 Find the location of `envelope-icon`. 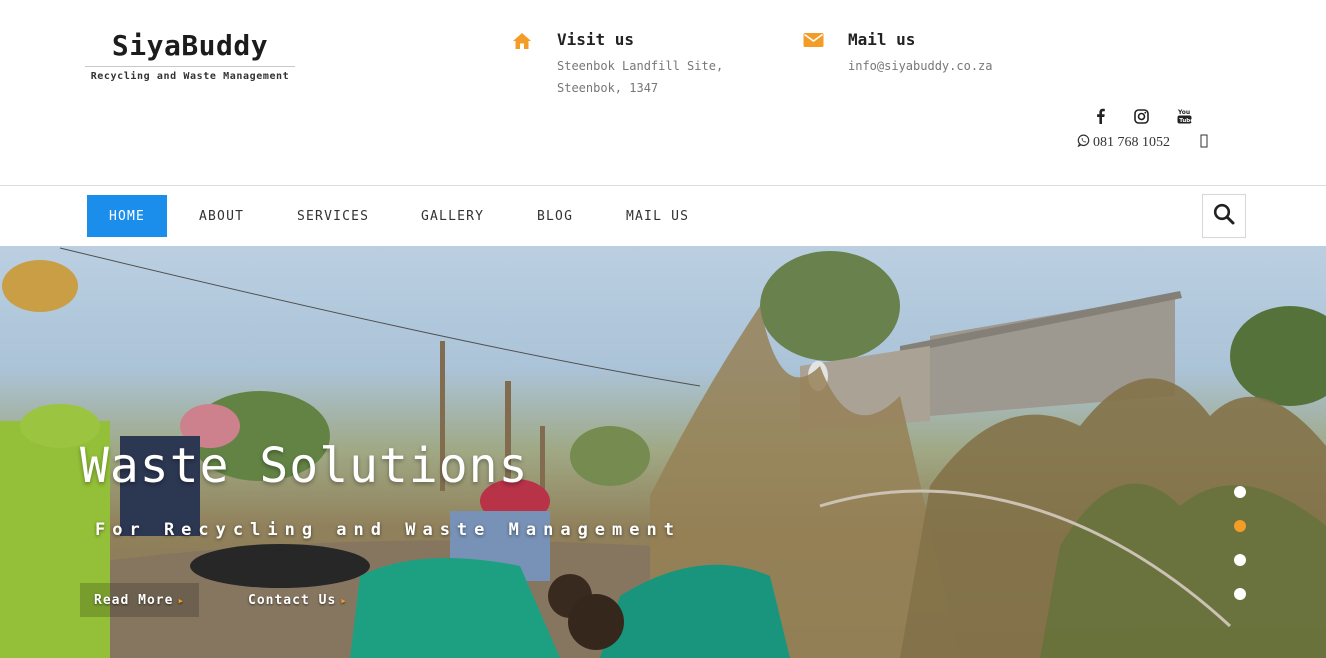

envelope-icon is located at coordinates (815, 42).